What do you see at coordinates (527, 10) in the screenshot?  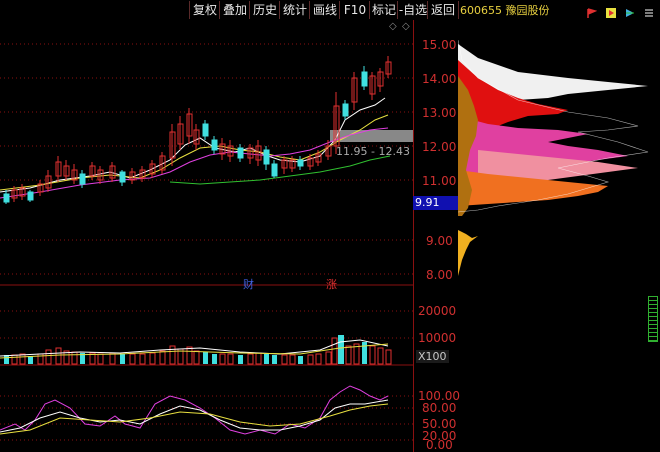 I see `stock-name: 豫园股份` at bounding box center [527, 10].